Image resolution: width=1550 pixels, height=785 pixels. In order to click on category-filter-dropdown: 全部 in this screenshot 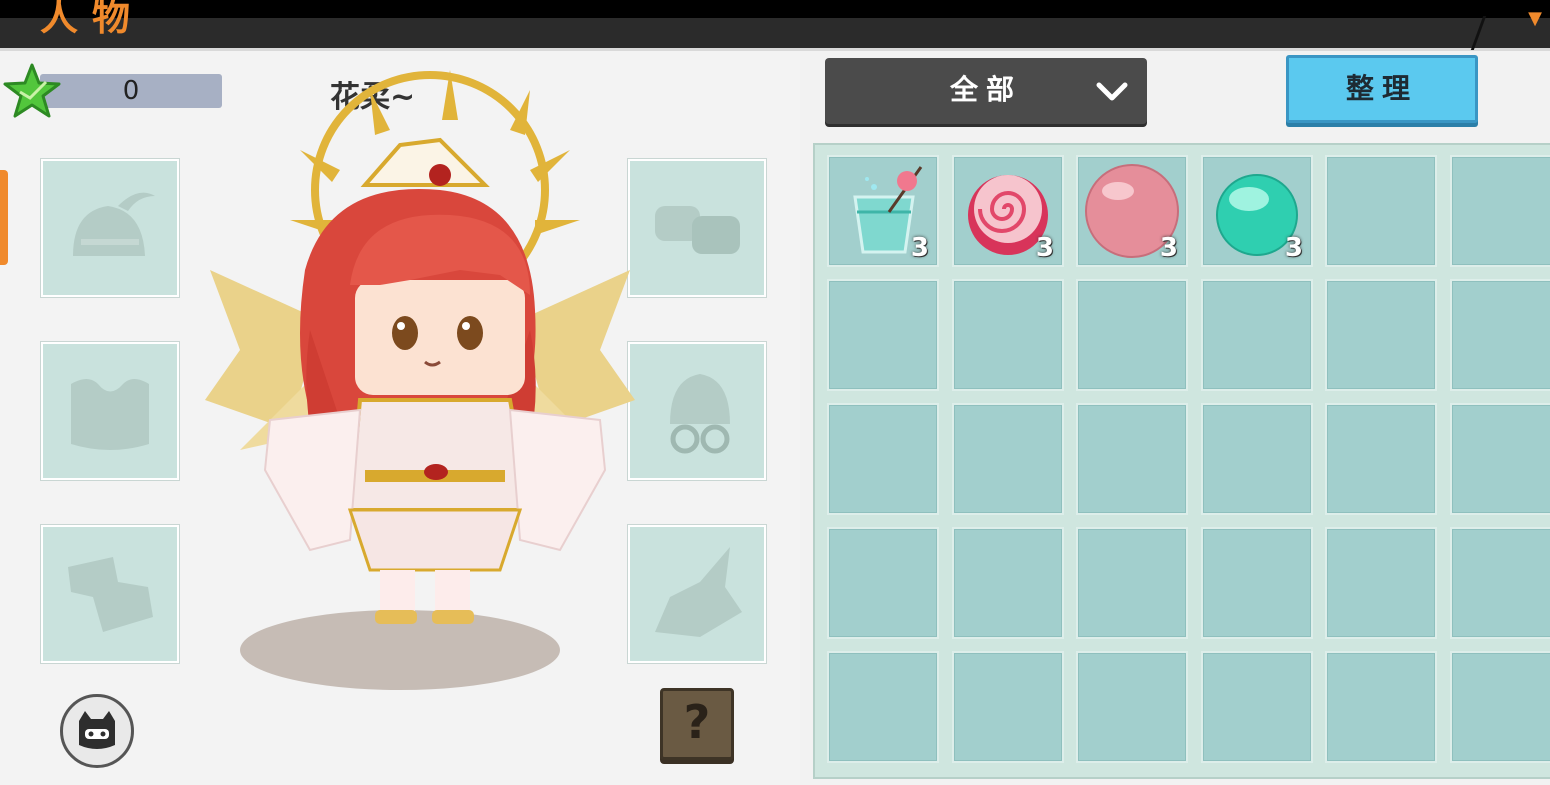, I will do `click(986, 91)`.